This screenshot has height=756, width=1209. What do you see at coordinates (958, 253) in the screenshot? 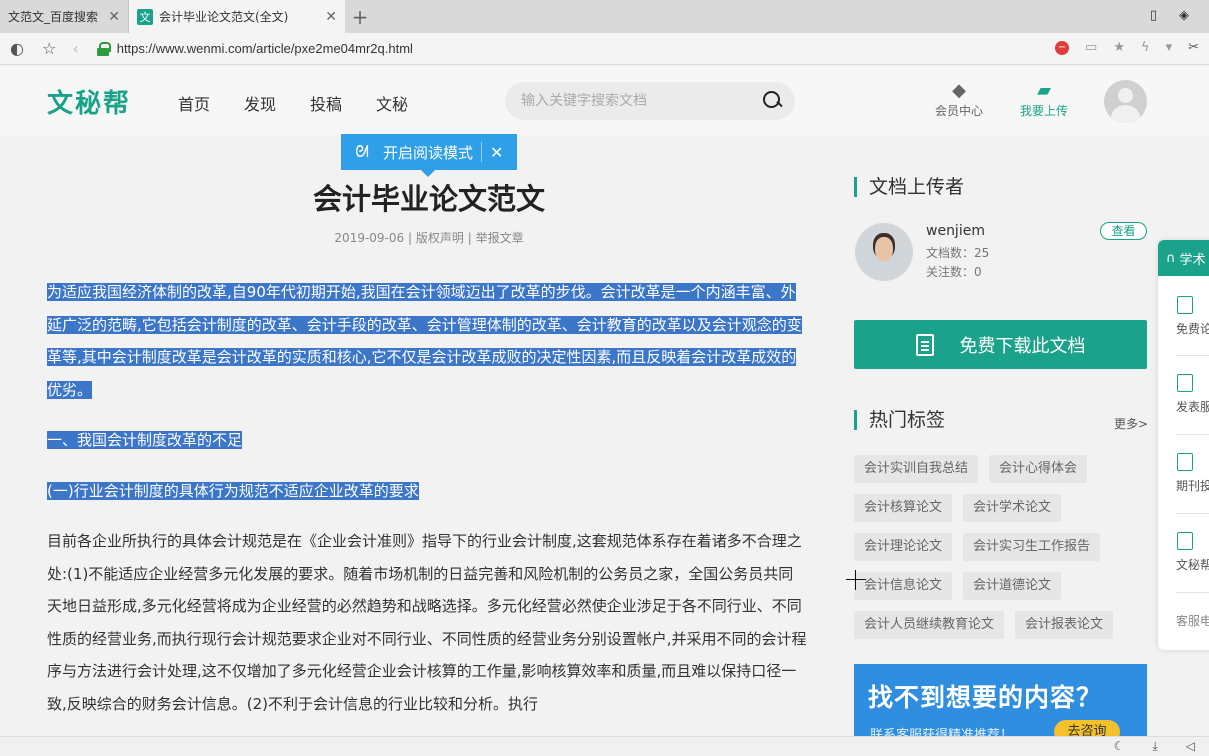
I see `uploader-doc-count: 文档数：25` at bounding box center [958, 253].